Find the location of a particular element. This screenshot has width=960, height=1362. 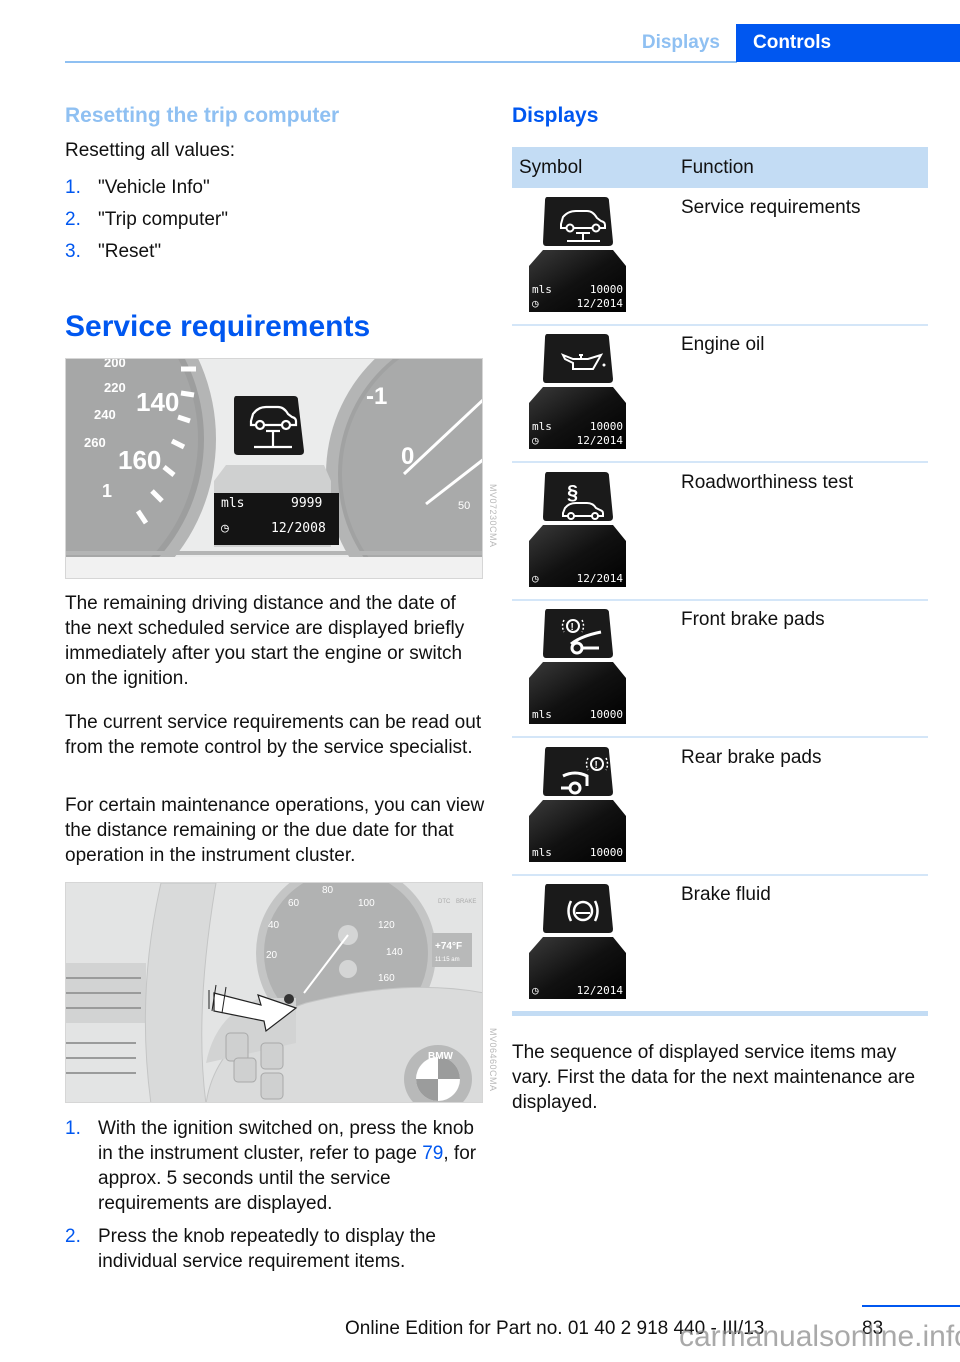

car-lift-icon is located at coordinates (578, 221).